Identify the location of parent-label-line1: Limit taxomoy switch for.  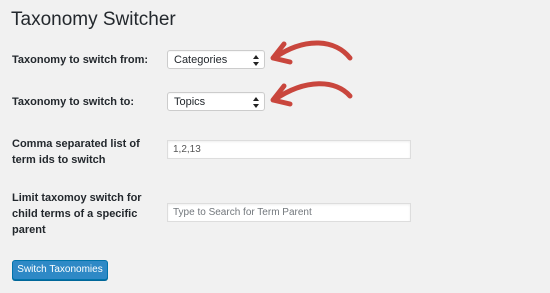
(77, 198).